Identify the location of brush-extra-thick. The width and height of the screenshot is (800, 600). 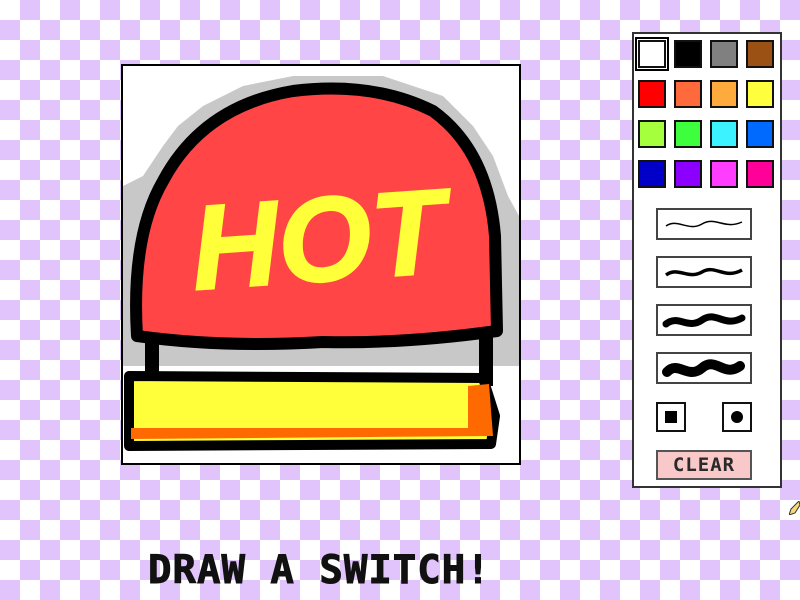
(704, 368).